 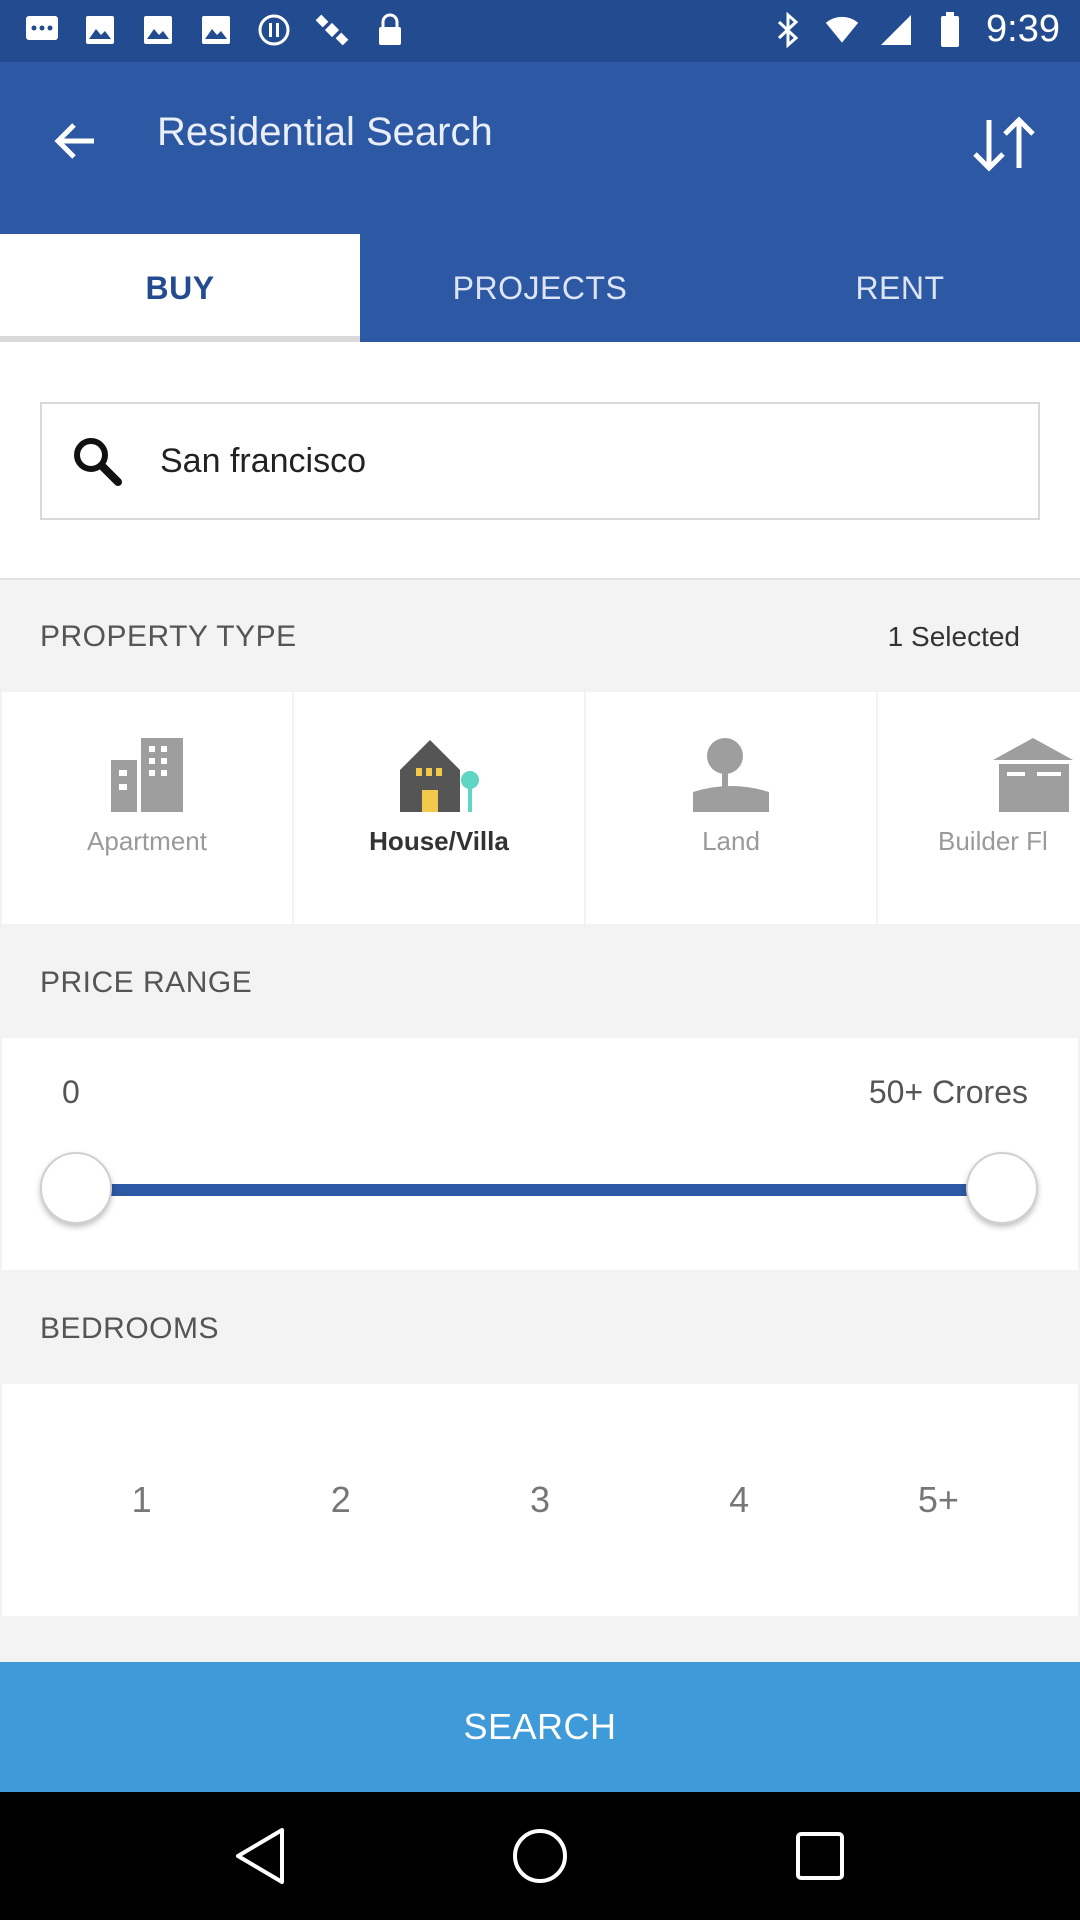 I want to click on status-left-icons, so click(x=216, y=30).